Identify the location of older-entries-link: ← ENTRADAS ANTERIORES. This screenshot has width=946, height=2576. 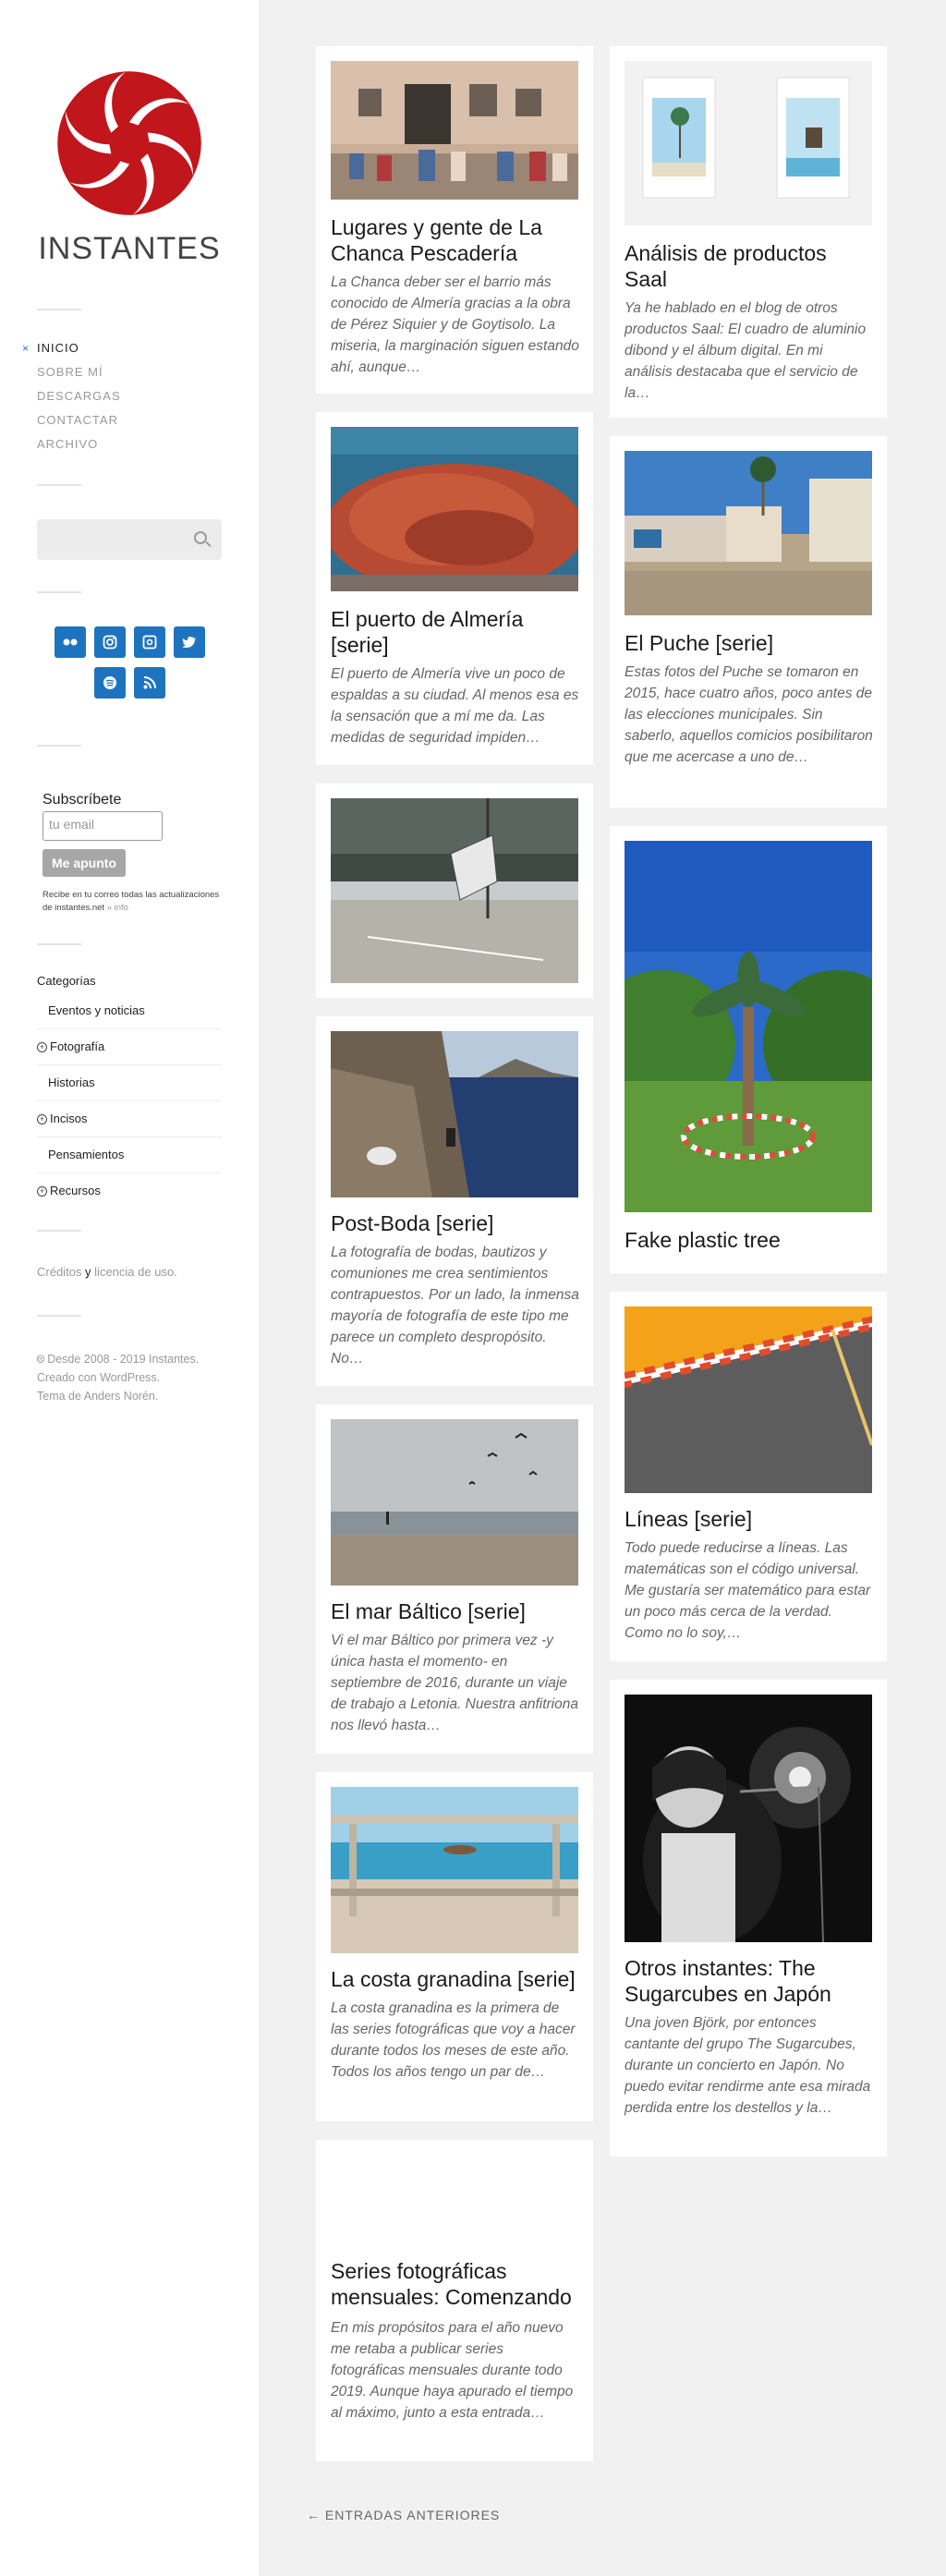
(403, 2515).